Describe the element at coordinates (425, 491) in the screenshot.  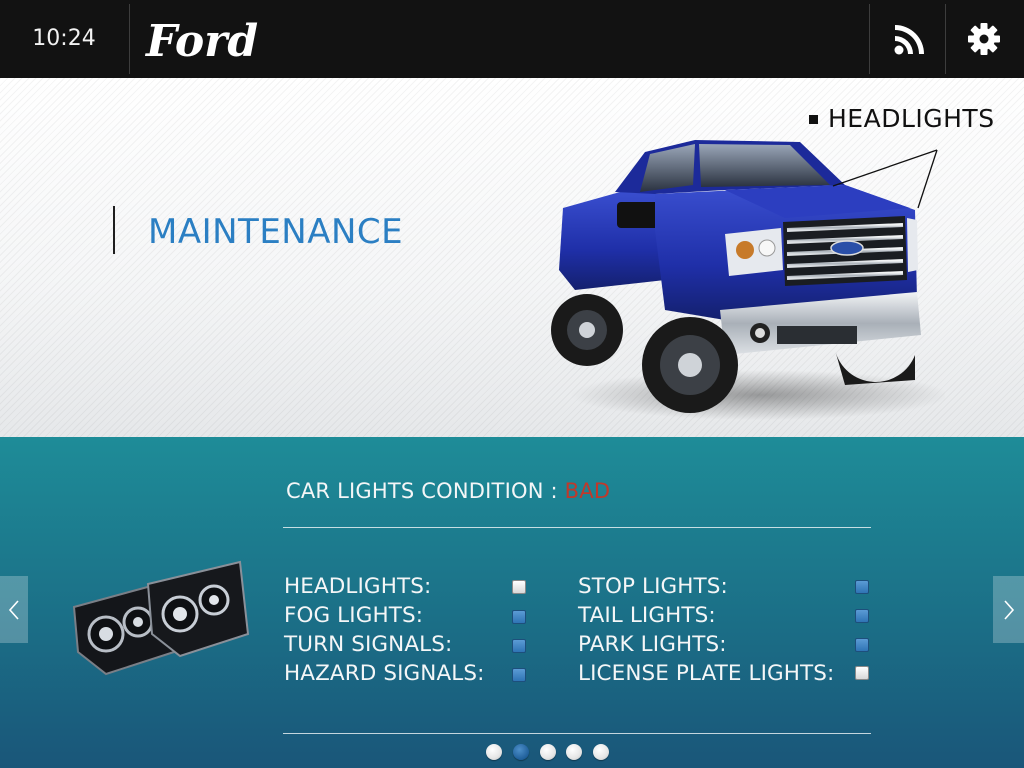
I see `condition-label: CAR LIGHTS CONDITION :` at that location.